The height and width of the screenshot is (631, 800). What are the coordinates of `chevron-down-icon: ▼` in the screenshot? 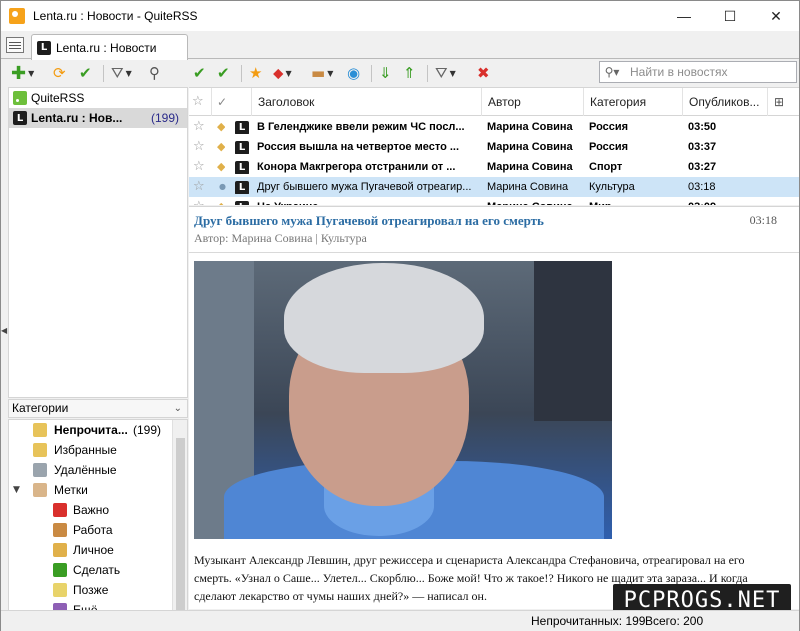 It's located at (16, 490).